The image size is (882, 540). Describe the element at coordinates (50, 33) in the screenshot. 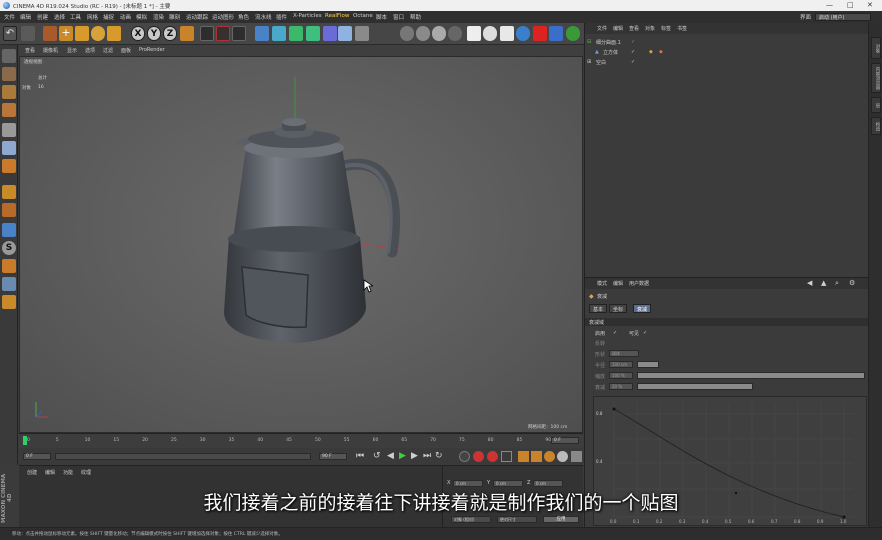

I see `live-select-icon` at that location.